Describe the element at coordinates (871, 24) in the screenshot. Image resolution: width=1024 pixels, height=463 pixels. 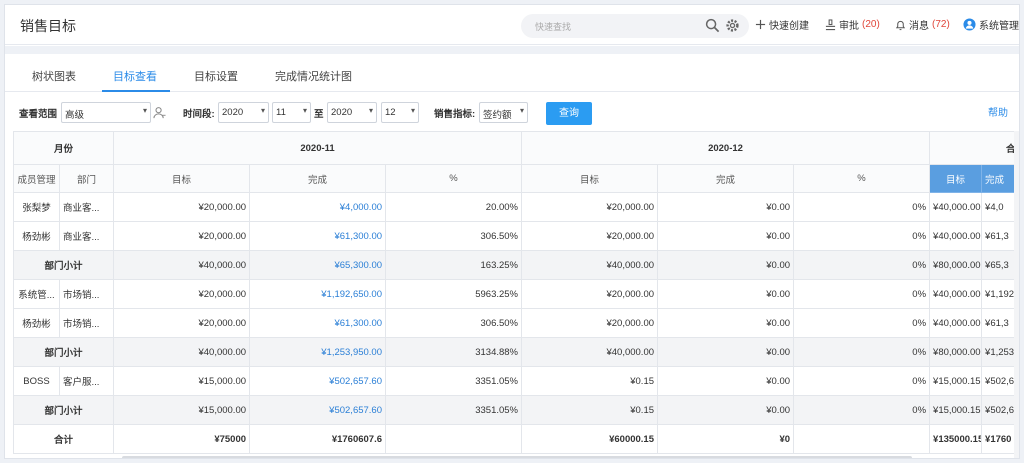
I see `approve-count-badge: (20)` at that location.